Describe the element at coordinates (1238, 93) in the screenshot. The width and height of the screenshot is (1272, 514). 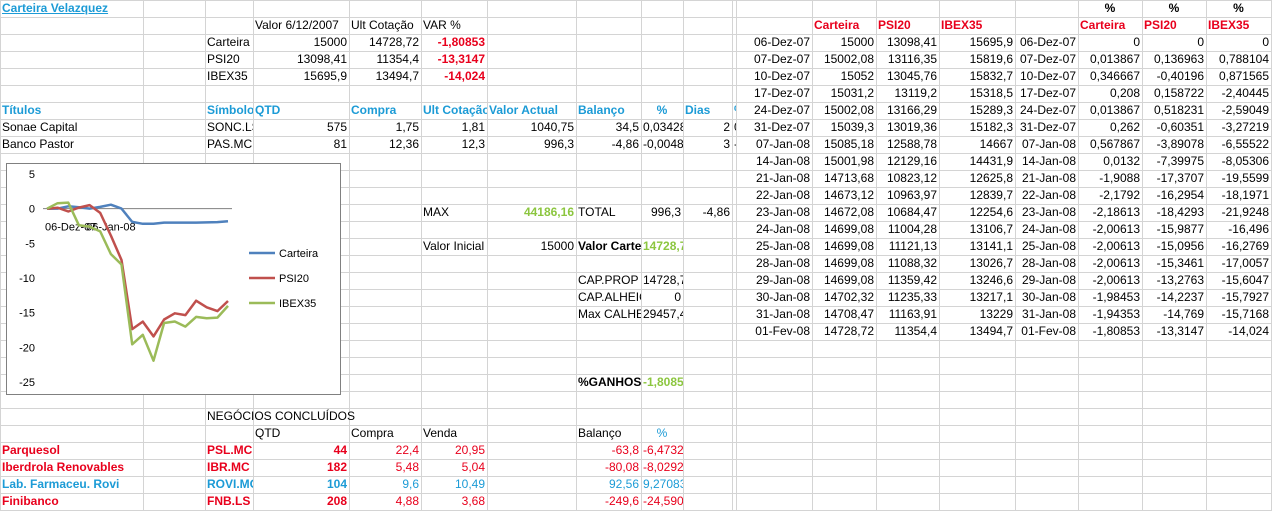
I see `pct-ibex35: -2,40445` at that location.